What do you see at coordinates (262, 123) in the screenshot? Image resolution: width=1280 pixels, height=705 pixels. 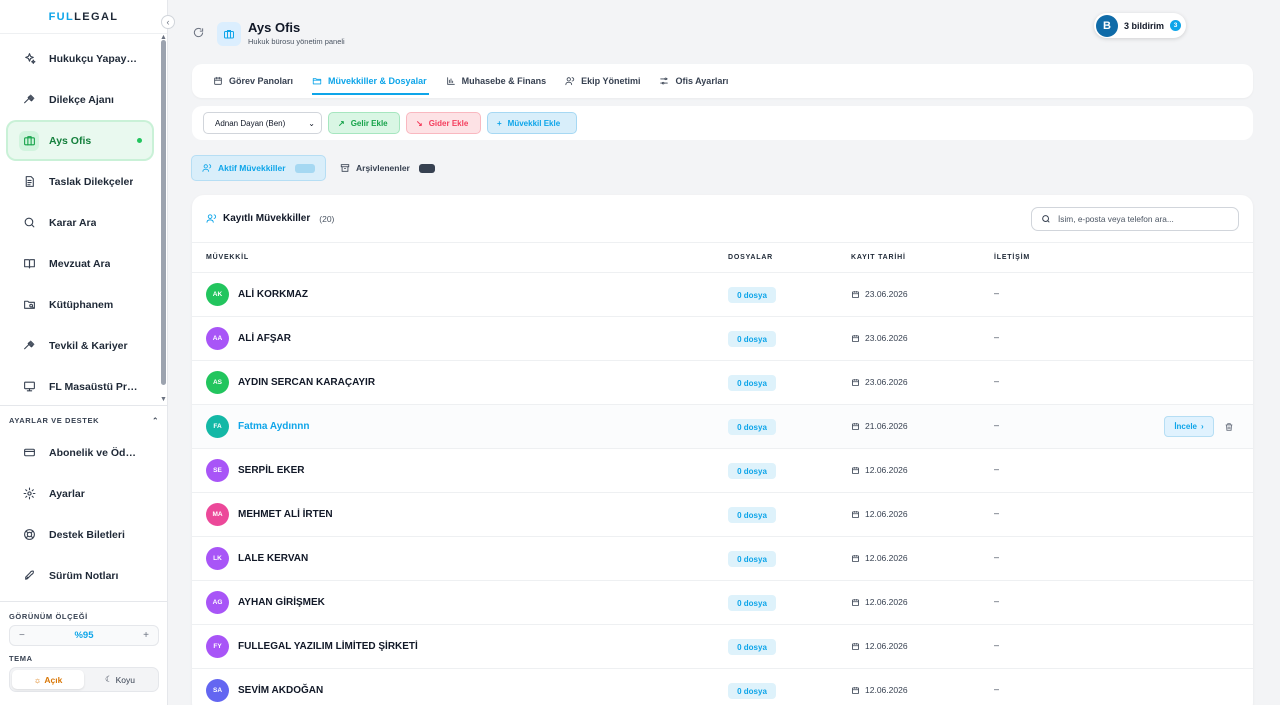 I see `user-select: Adnan Dayan (Ben) ⌄` at bounding box center [262, 123].